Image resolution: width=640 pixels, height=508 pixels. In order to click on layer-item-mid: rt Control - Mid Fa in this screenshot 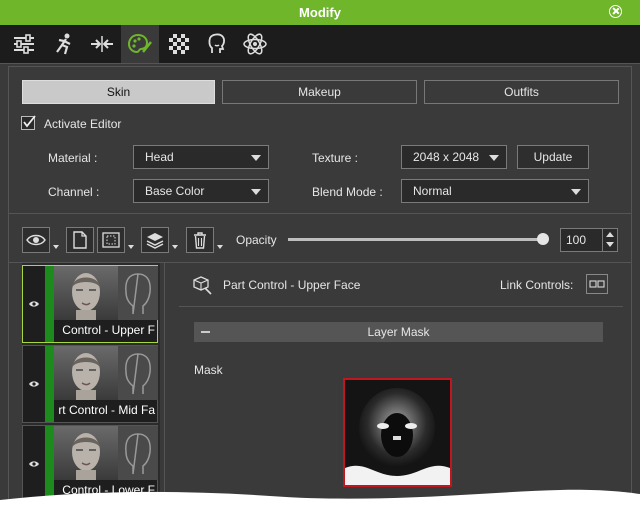, I will do `click(90, 384)`.